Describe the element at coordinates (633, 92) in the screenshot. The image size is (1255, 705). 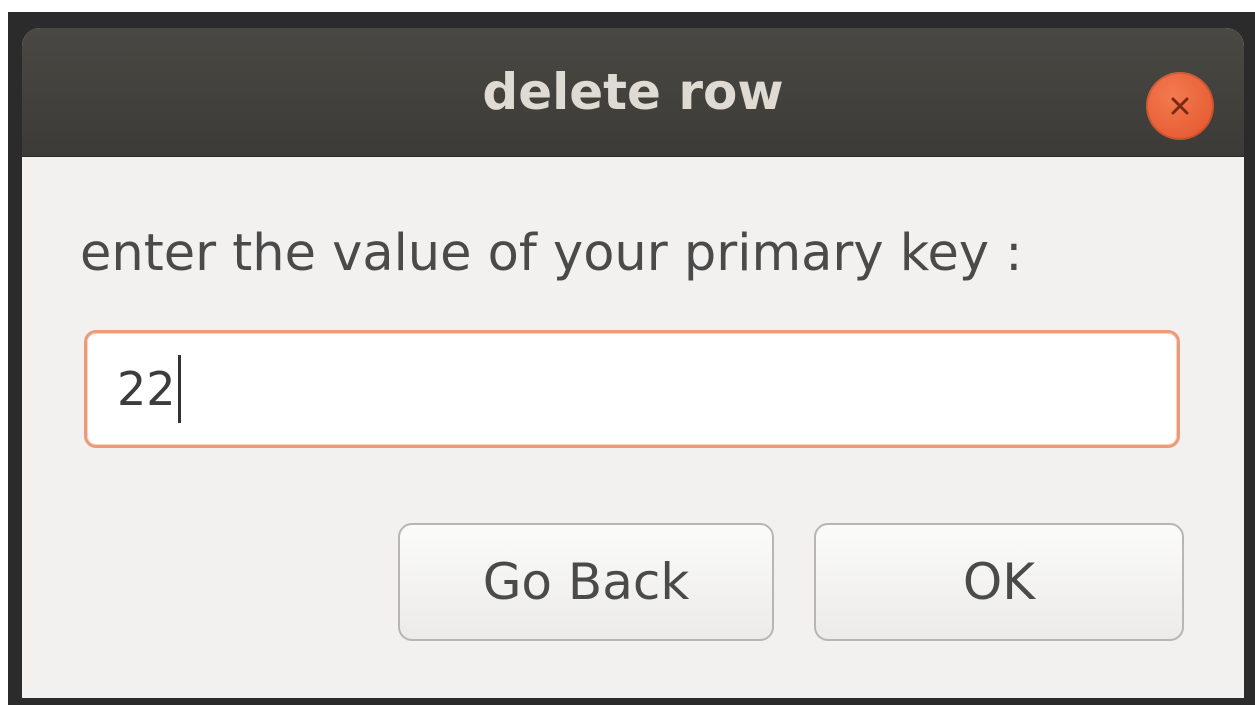
I see `dialog-title: delete row` at that location.